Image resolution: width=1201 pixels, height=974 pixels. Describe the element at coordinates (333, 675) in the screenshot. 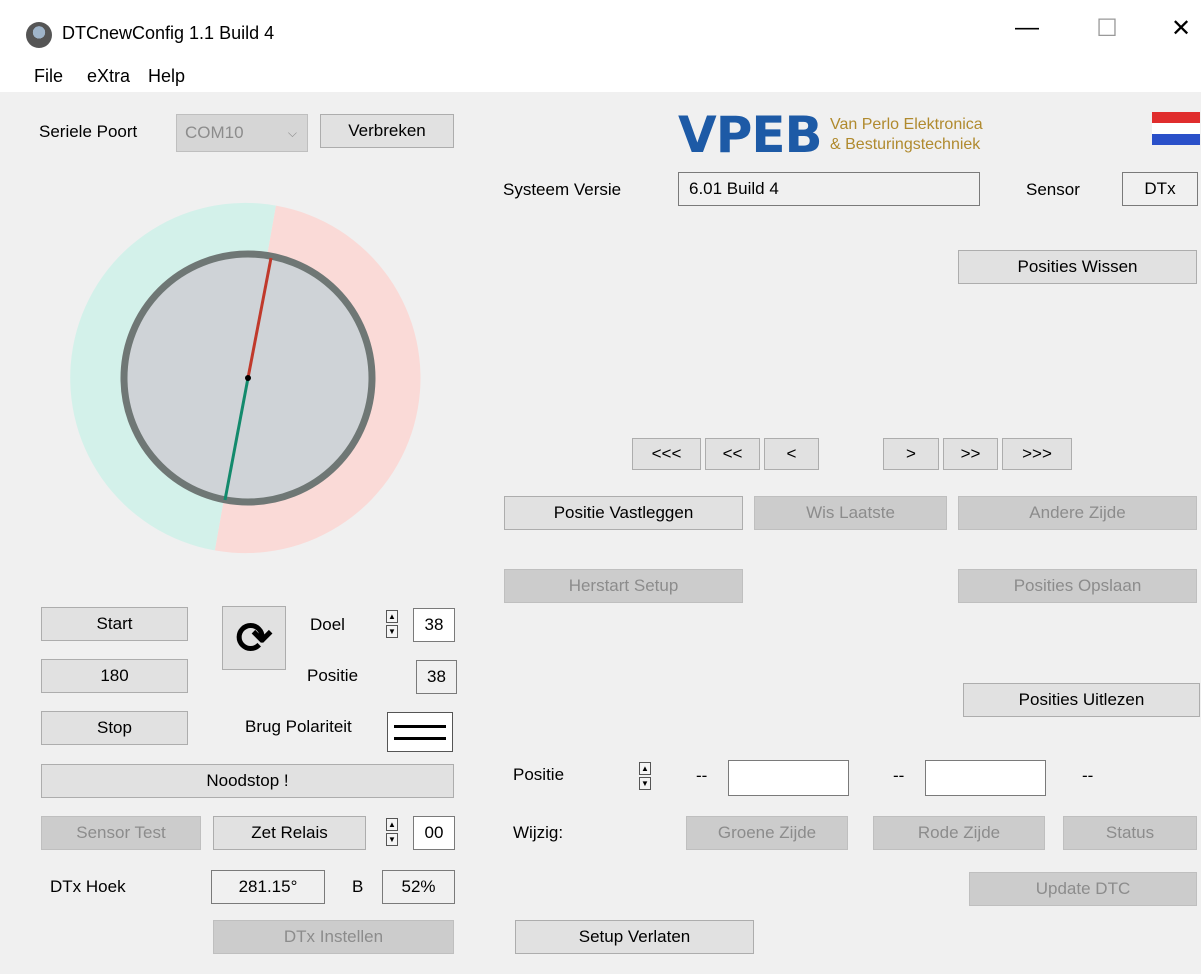

I see `position-value-label: Positie` at that location.